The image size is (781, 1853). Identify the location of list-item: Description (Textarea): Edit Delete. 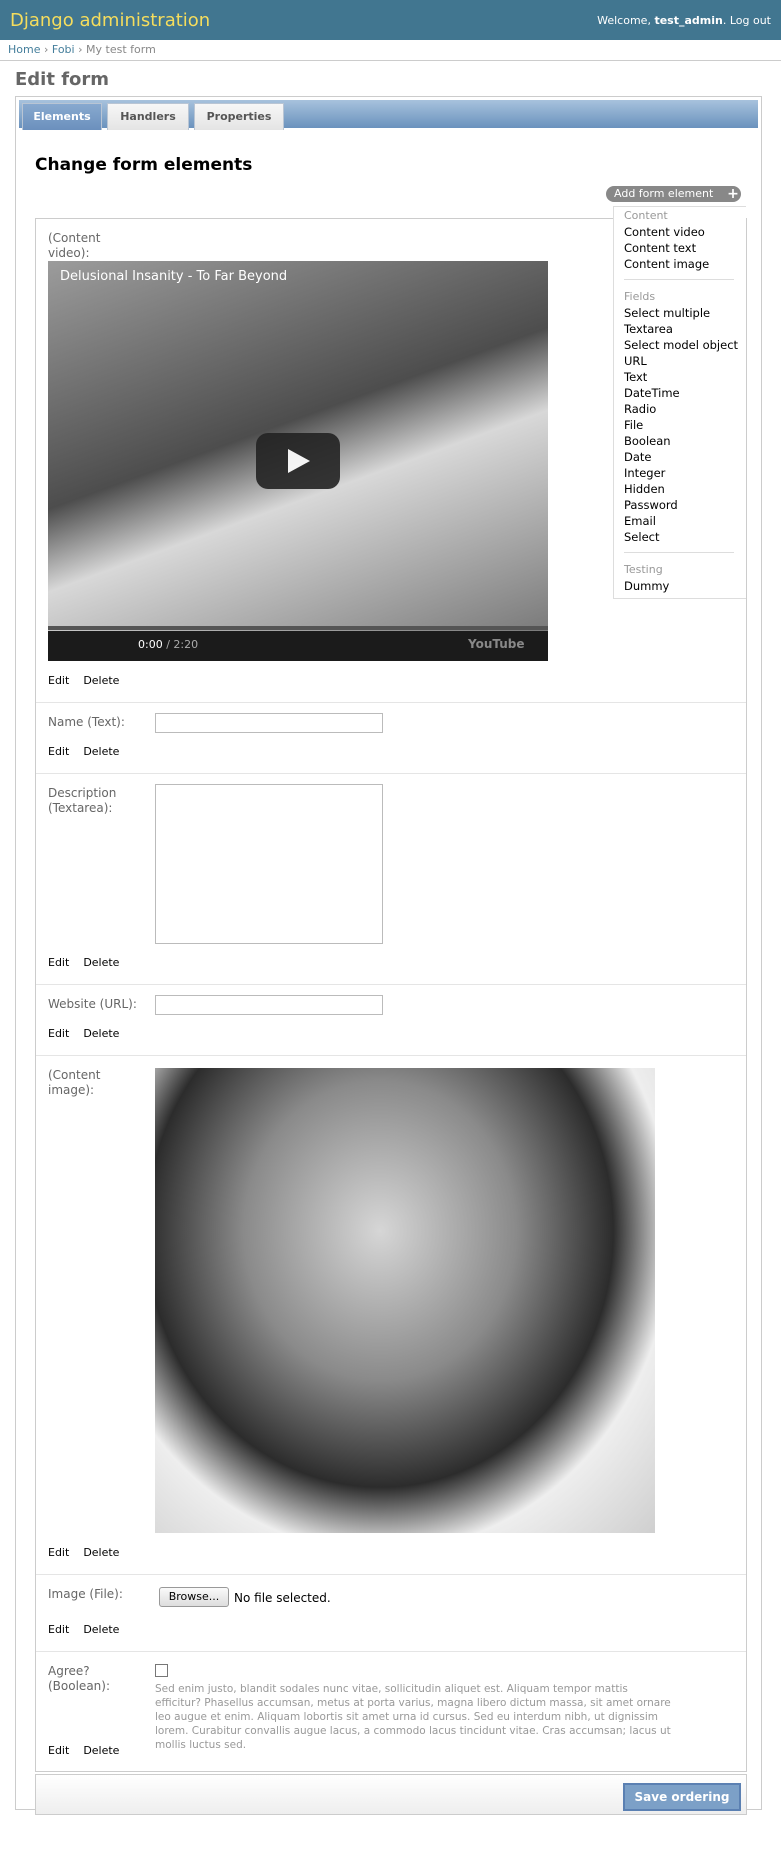
(391, 879).